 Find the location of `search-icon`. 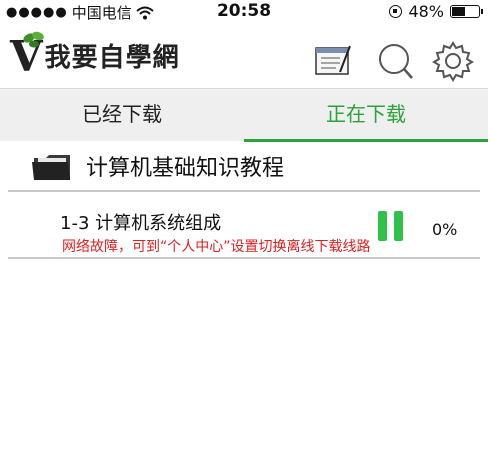

search-icon is located at coordinates (395, 61).